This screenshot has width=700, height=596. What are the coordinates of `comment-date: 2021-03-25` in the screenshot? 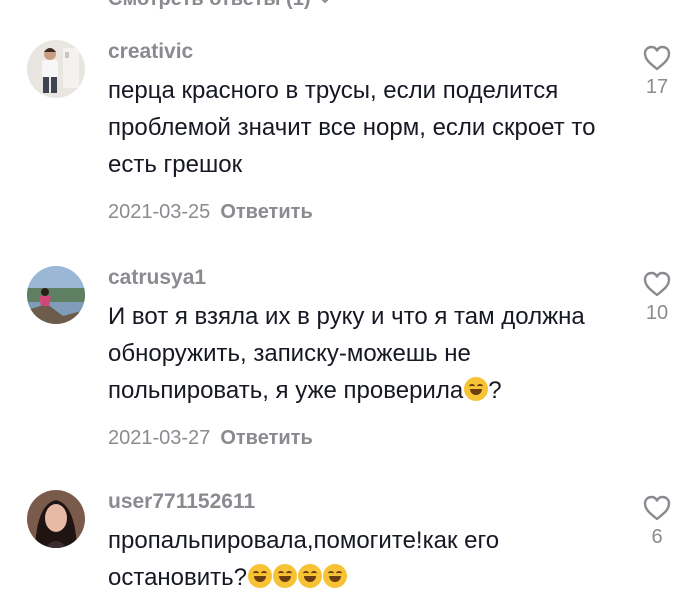 It's located at (159, 212).